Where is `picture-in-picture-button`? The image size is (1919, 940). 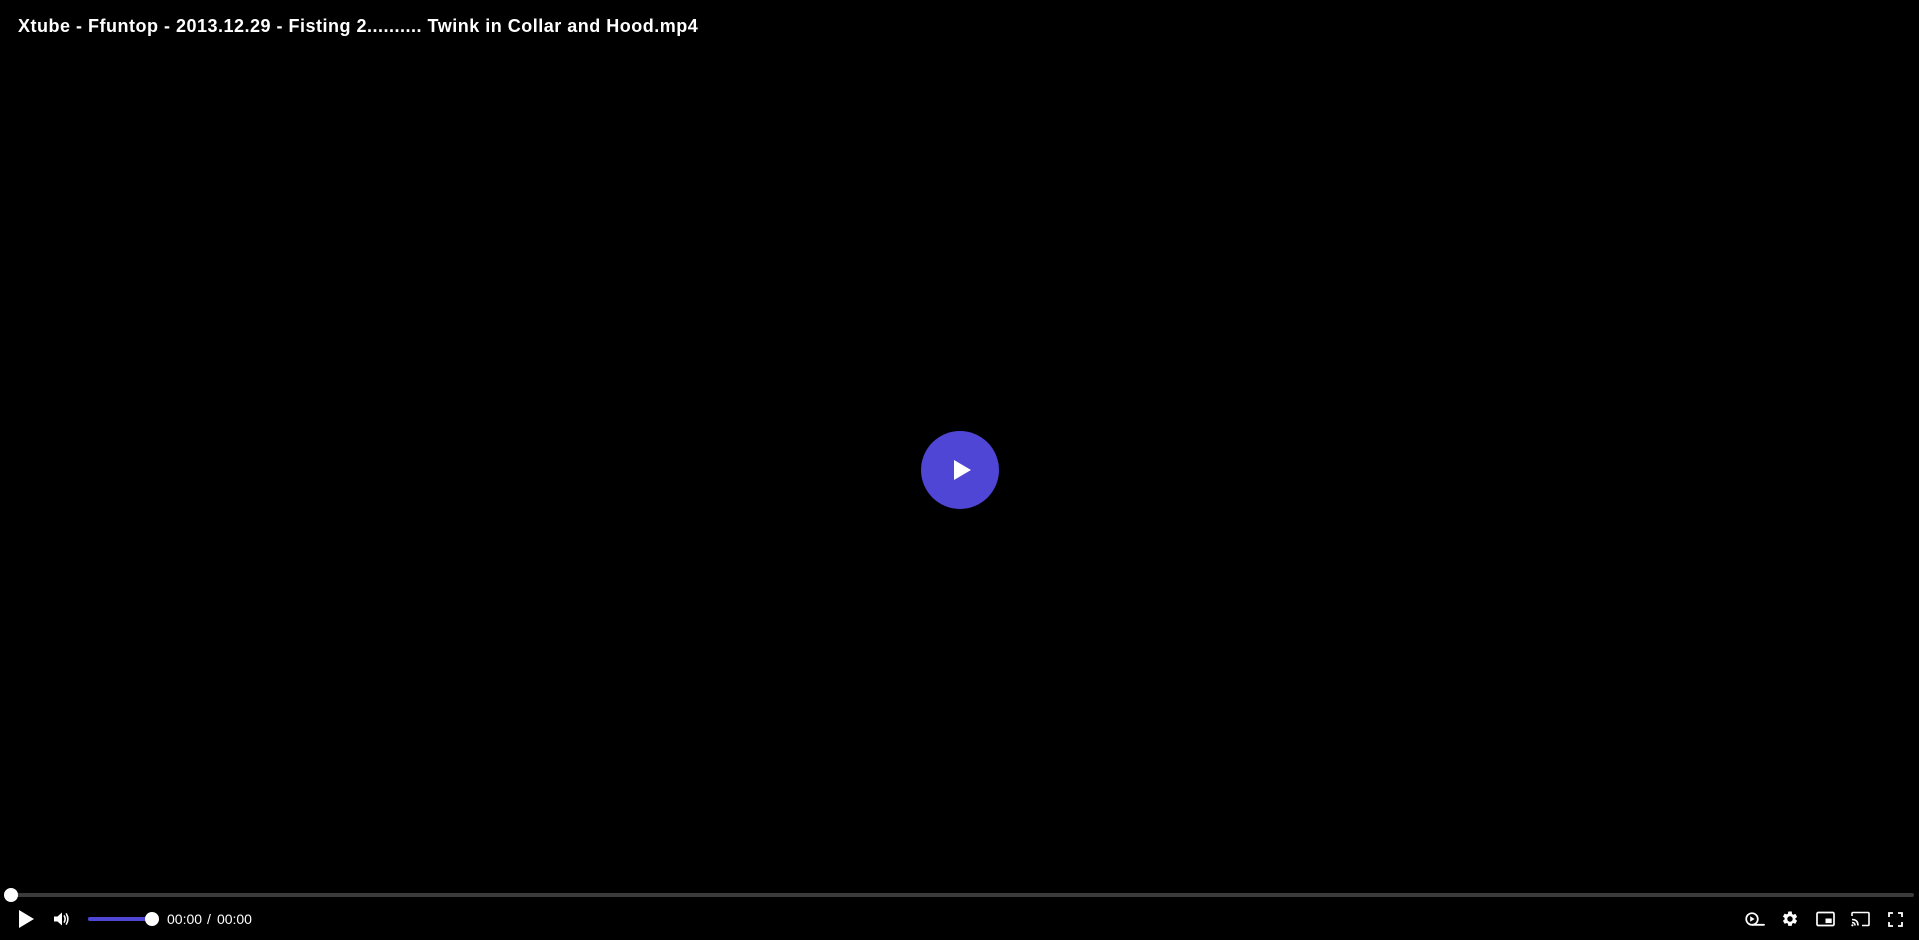 picture-in-picture-button is located at coordinates (1825, 919).